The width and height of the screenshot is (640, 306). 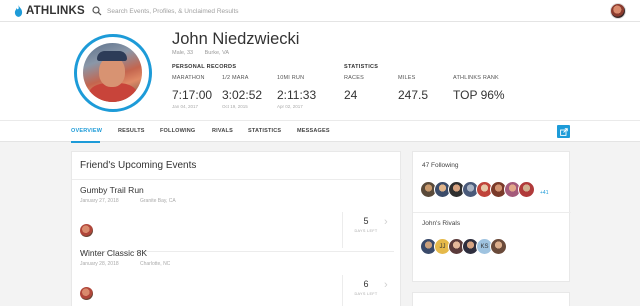 What do you see at coordinates (85, 142) in the screenshot?
I see `active-tab-indicator` at bounding box center [85, 142].